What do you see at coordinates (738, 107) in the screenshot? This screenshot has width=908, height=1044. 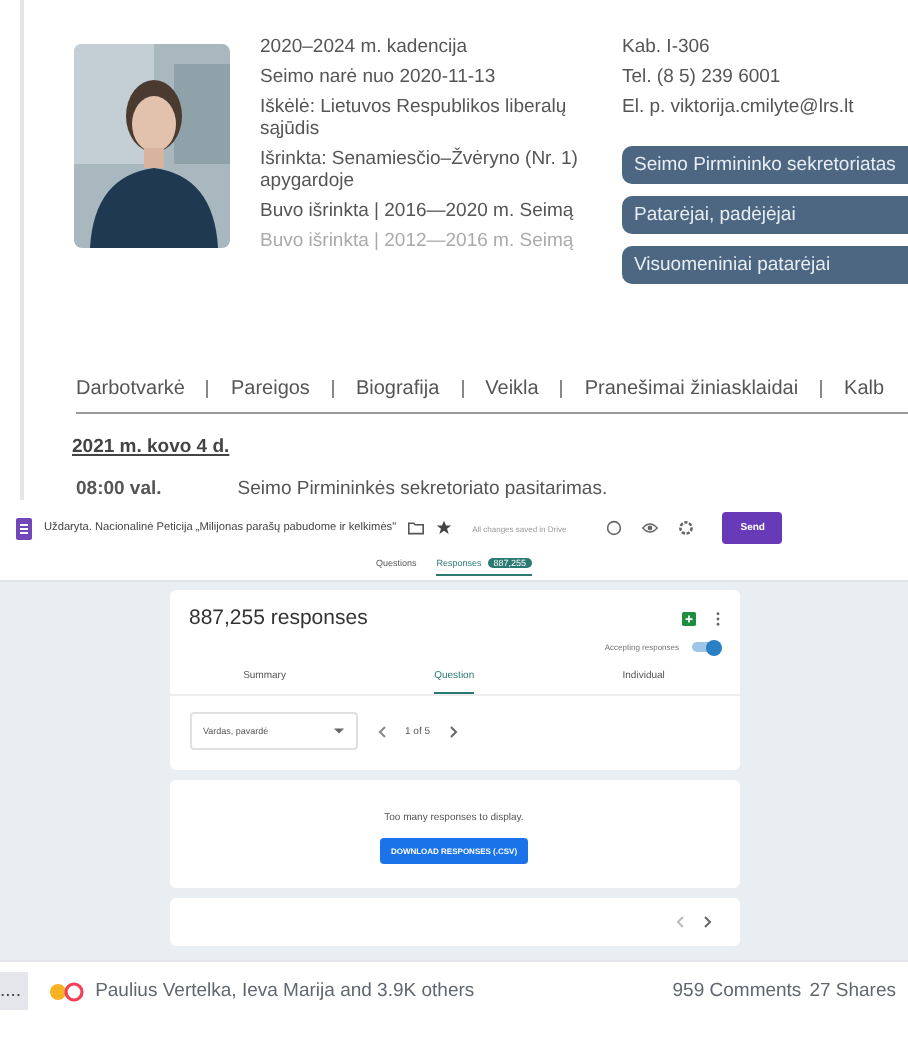 I see `contact-info: El. p. viktorija.cmilyte@lrs.lt` at bounding box center [738, 107].